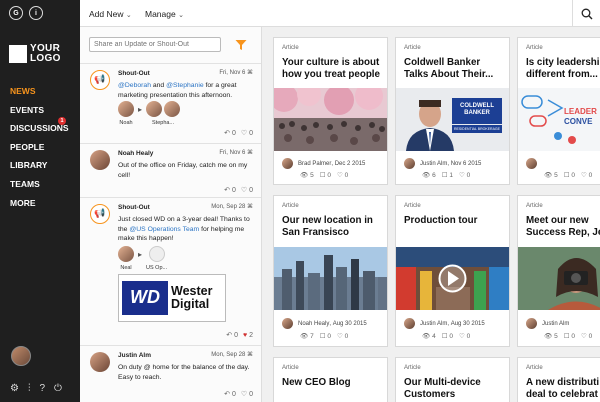 This screenshot has height=402, width=600. Describe the element at coordinates (172, 298) in the screenshot. I see `post-image: WD Wester Digital` at that location.